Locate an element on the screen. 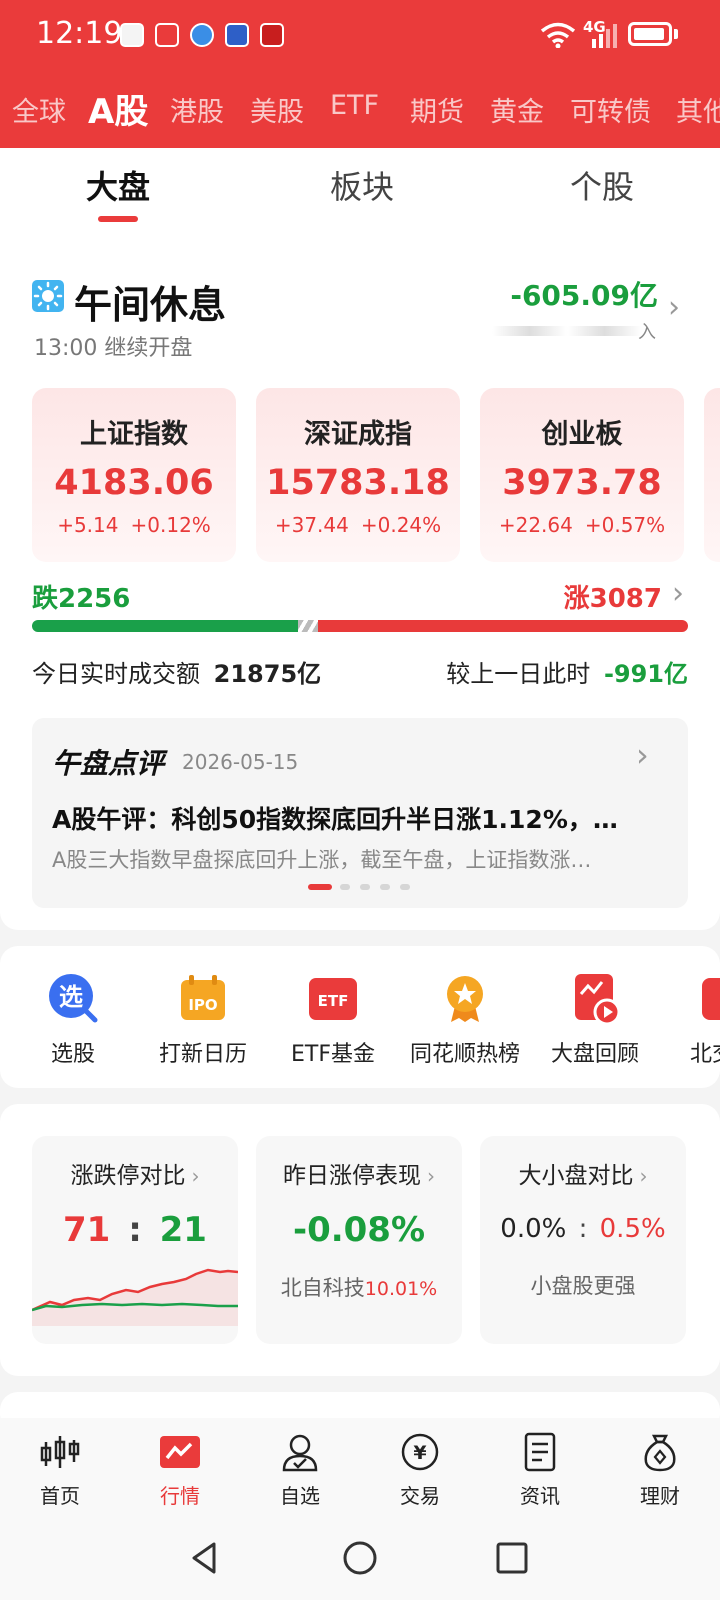 This screenshot has height=1600, width=720. breadth-chevron-icon: › is located at coordinates (678, 593).